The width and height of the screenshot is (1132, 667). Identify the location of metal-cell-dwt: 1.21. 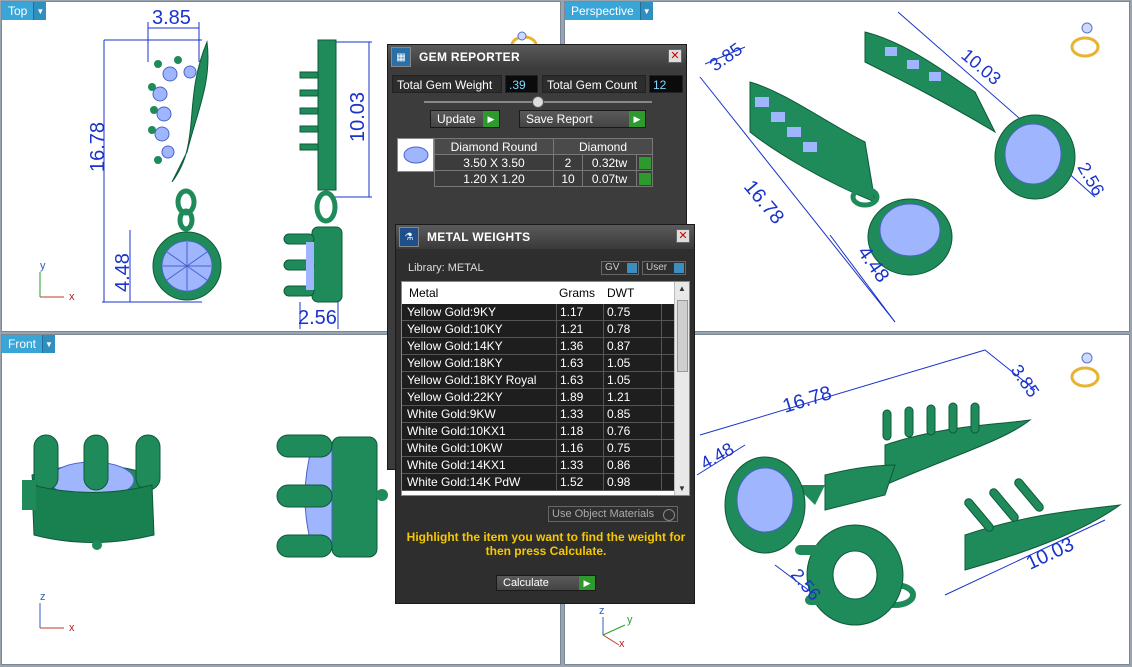
(616, 397).